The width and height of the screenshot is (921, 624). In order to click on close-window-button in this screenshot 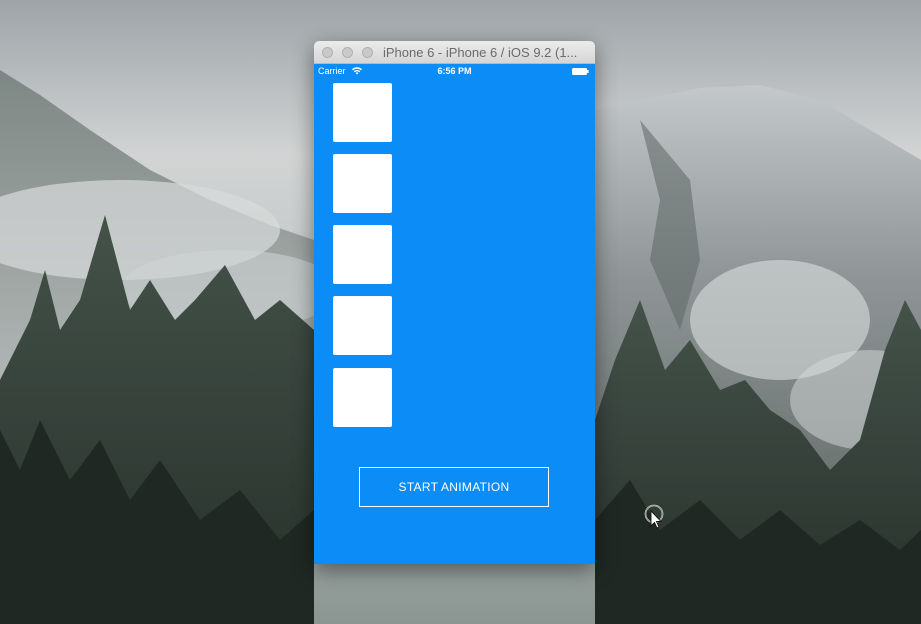, I will do `click(327, 52)`.